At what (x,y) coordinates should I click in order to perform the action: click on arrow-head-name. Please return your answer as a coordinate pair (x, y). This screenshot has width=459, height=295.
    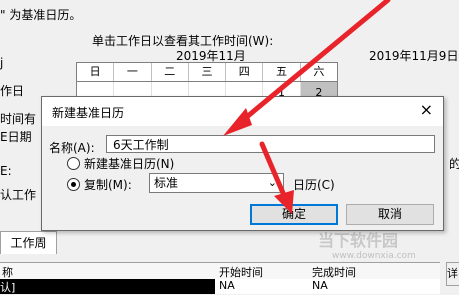
    Looking at the image, I should click on (237, 122).